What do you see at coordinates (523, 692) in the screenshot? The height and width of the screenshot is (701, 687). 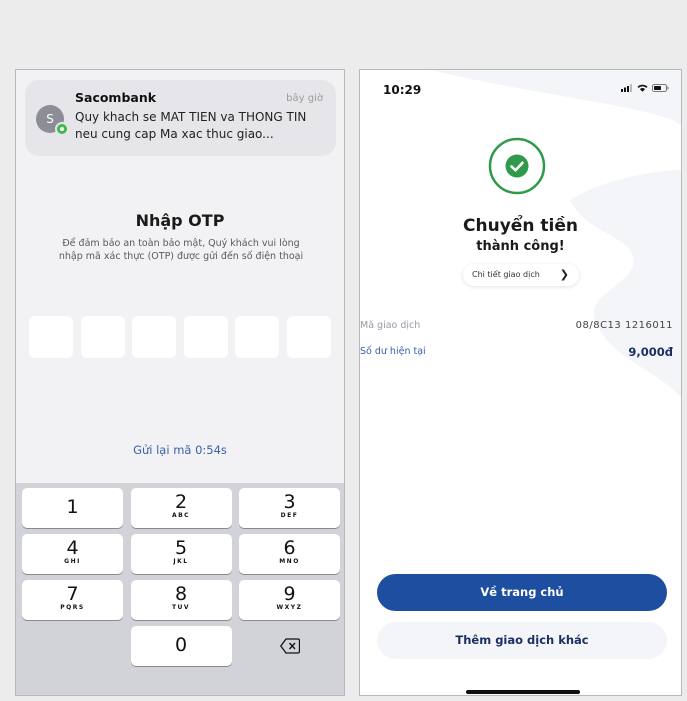 I see `home-indicator` at bounding box center [523, 692].